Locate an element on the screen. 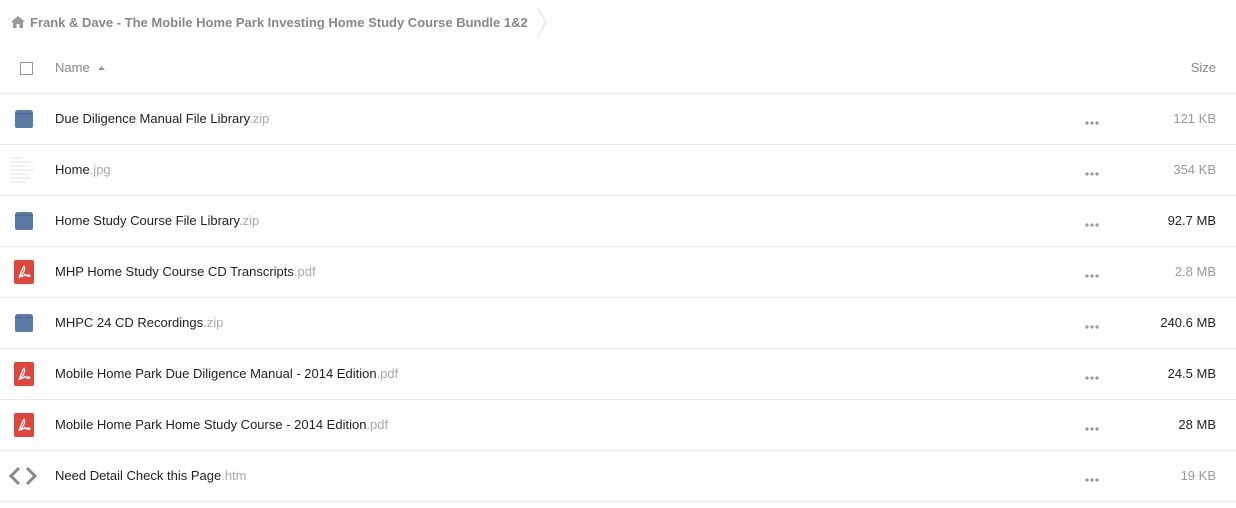  file-size: 354 KB is located at coordinates (1194, 169).